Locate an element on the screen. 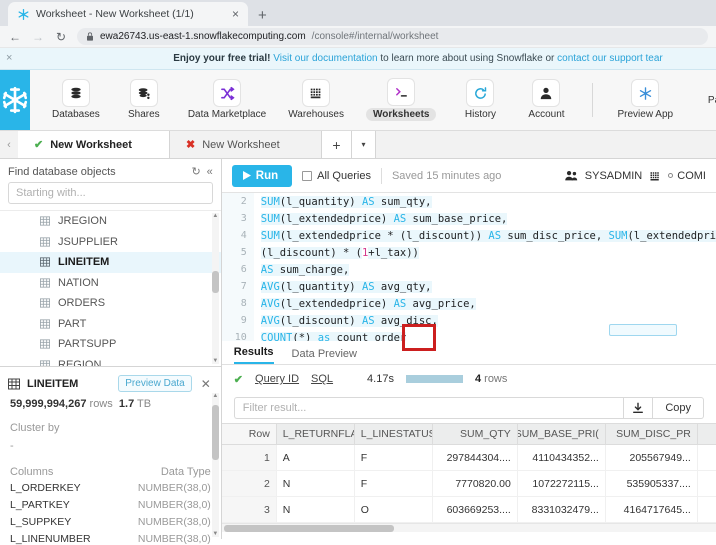  list-item: JREGION is located at coordinates (110, 221).